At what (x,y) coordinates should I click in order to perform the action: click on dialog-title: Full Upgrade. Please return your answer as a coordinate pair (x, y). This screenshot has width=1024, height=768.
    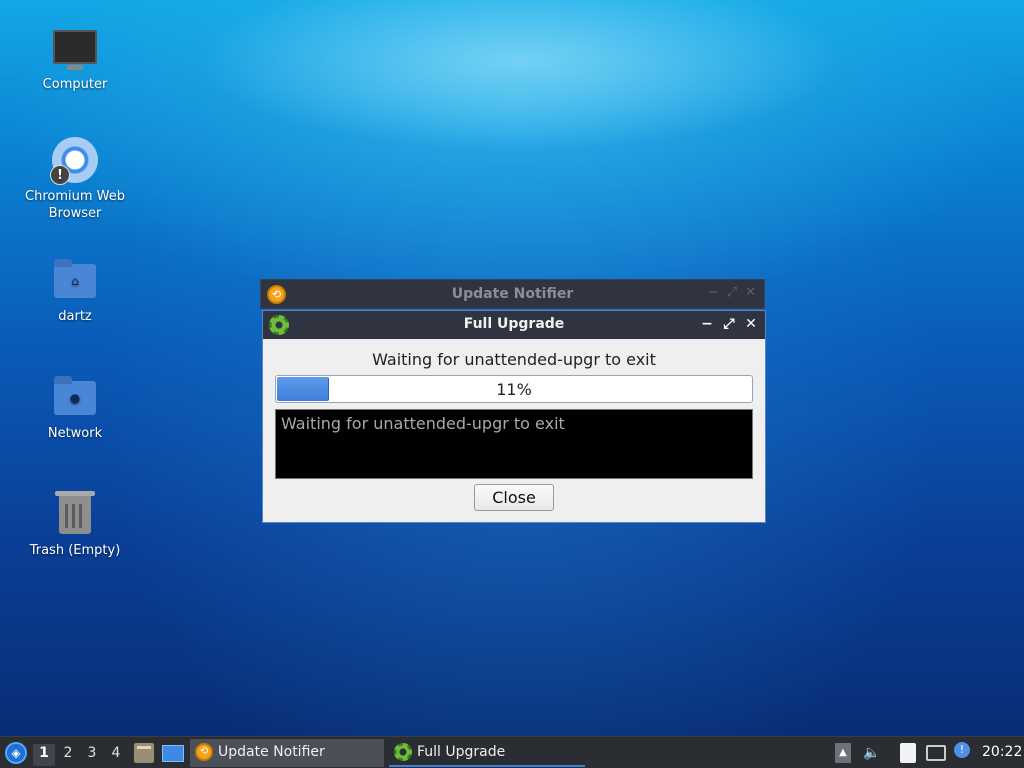
    Looking at the image, I should click on (514, 324).